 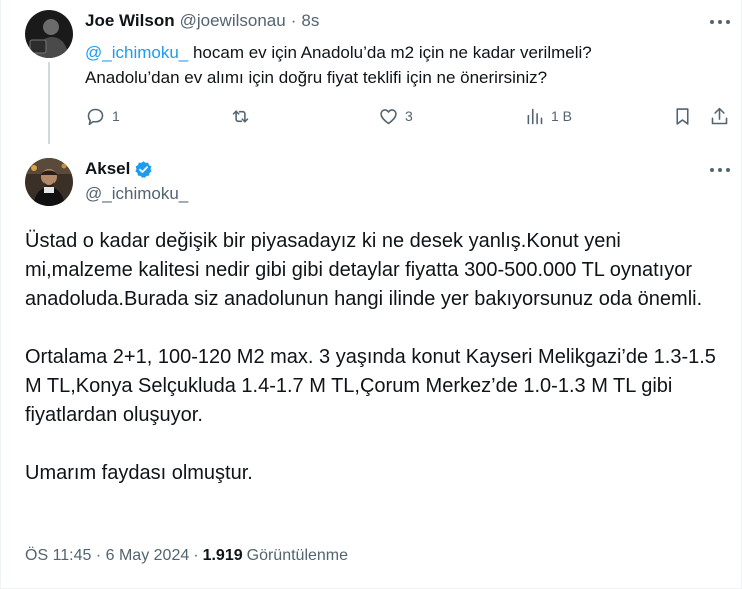 I want to click on main-author-name: Aksel, so click(x=107, y=169).